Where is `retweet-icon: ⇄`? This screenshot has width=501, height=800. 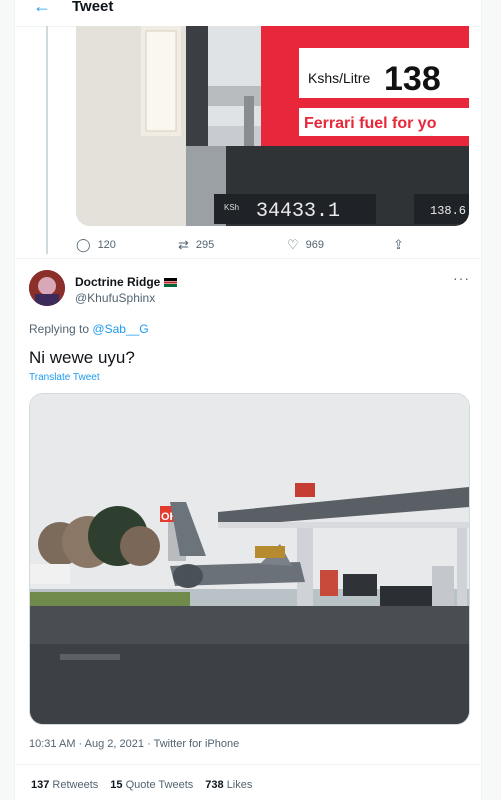 retweet-icon: ⇄ is located at coordinates (183, 244).